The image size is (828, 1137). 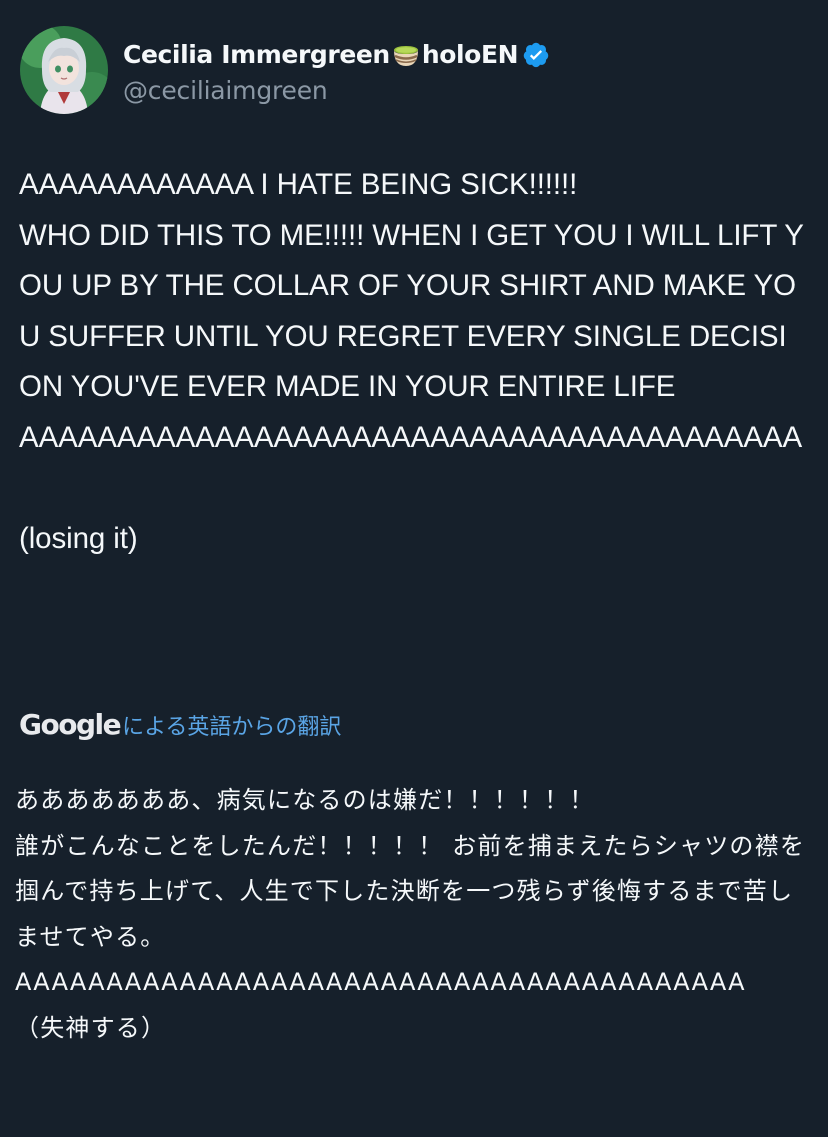 I want to click on display-name-row: Cecilia Immergreen holoEN, so click(x=336, y=55).